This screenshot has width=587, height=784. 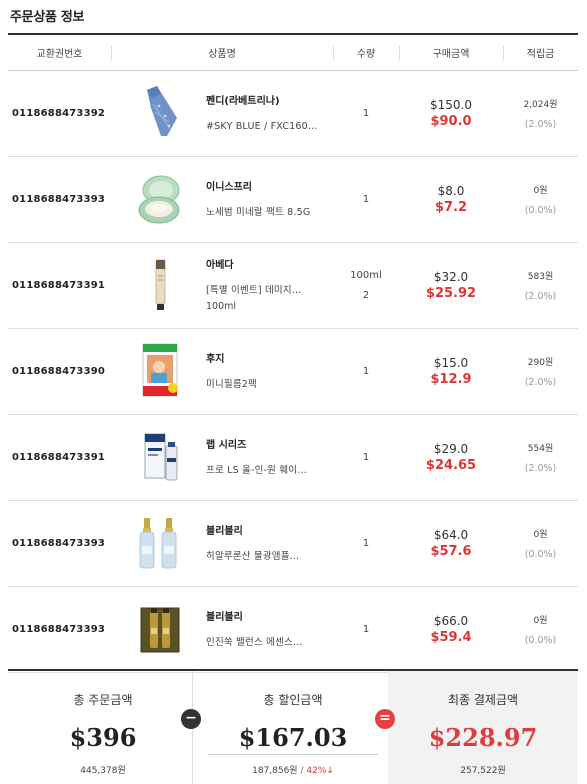 I want to click on total-order-box: 총 주문금액 $396 445,378원, so click(x=103, y=727).